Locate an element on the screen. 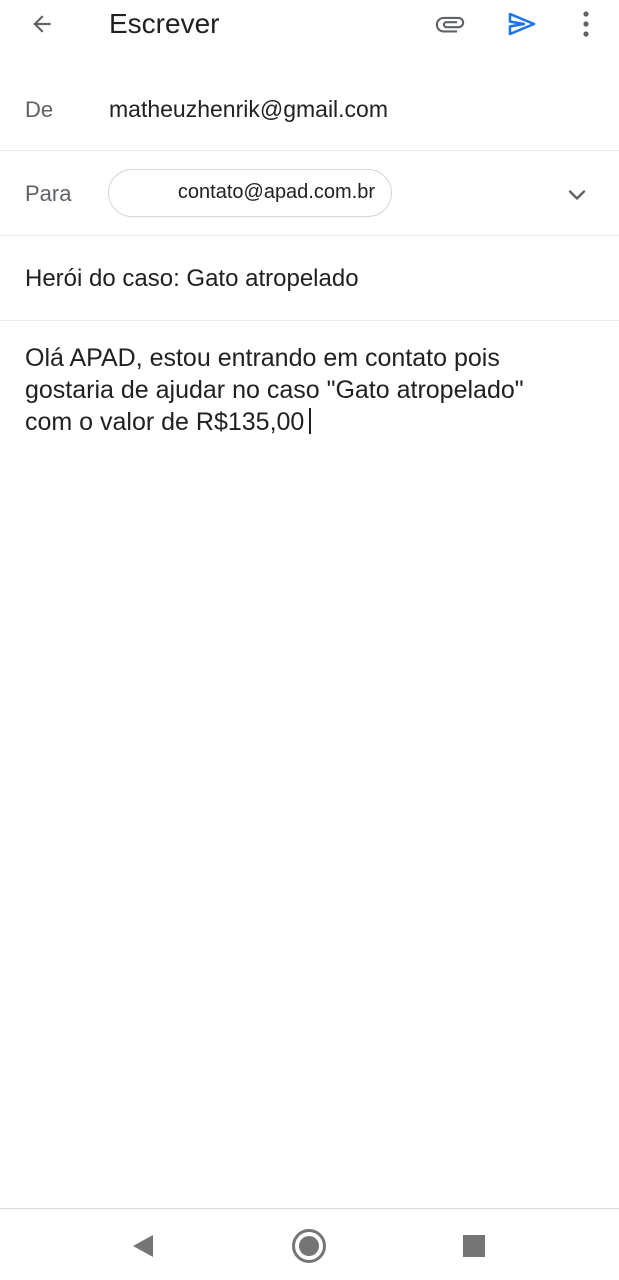 The height and width of the screenshot is (1280, 619). send-icon is located at coordinates (522, 24).